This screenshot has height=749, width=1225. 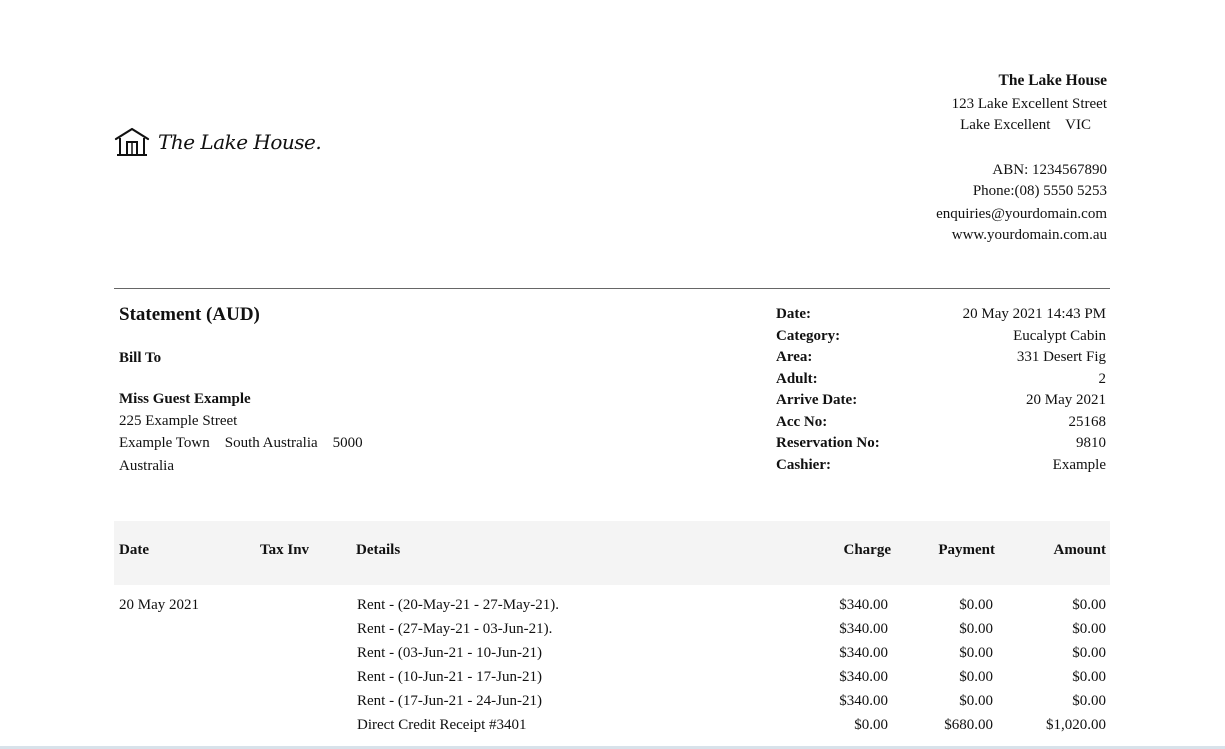 I want to click on col-header-payment: Payment, so click(x=966, y=550).